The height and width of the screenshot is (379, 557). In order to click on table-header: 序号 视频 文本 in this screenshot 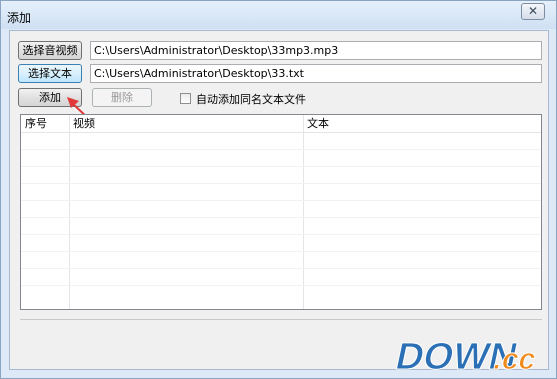, I will do `click(281, 124)`.